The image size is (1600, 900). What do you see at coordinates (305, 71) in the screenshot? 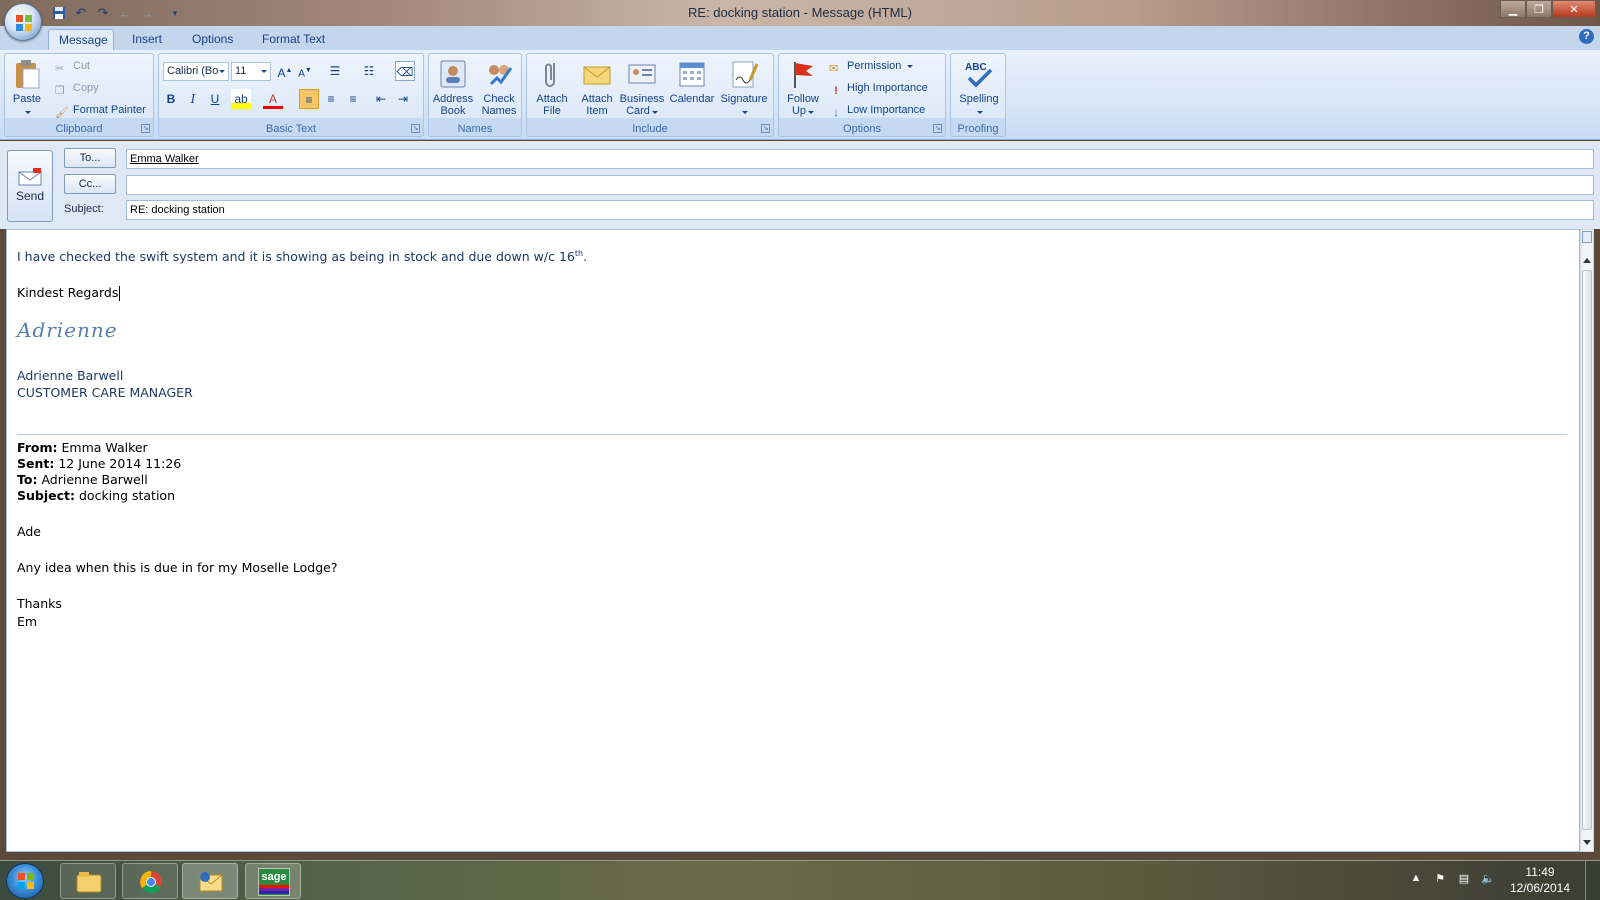
I see `shrink-font-icon: A▼` at bounding box center [305, 71].